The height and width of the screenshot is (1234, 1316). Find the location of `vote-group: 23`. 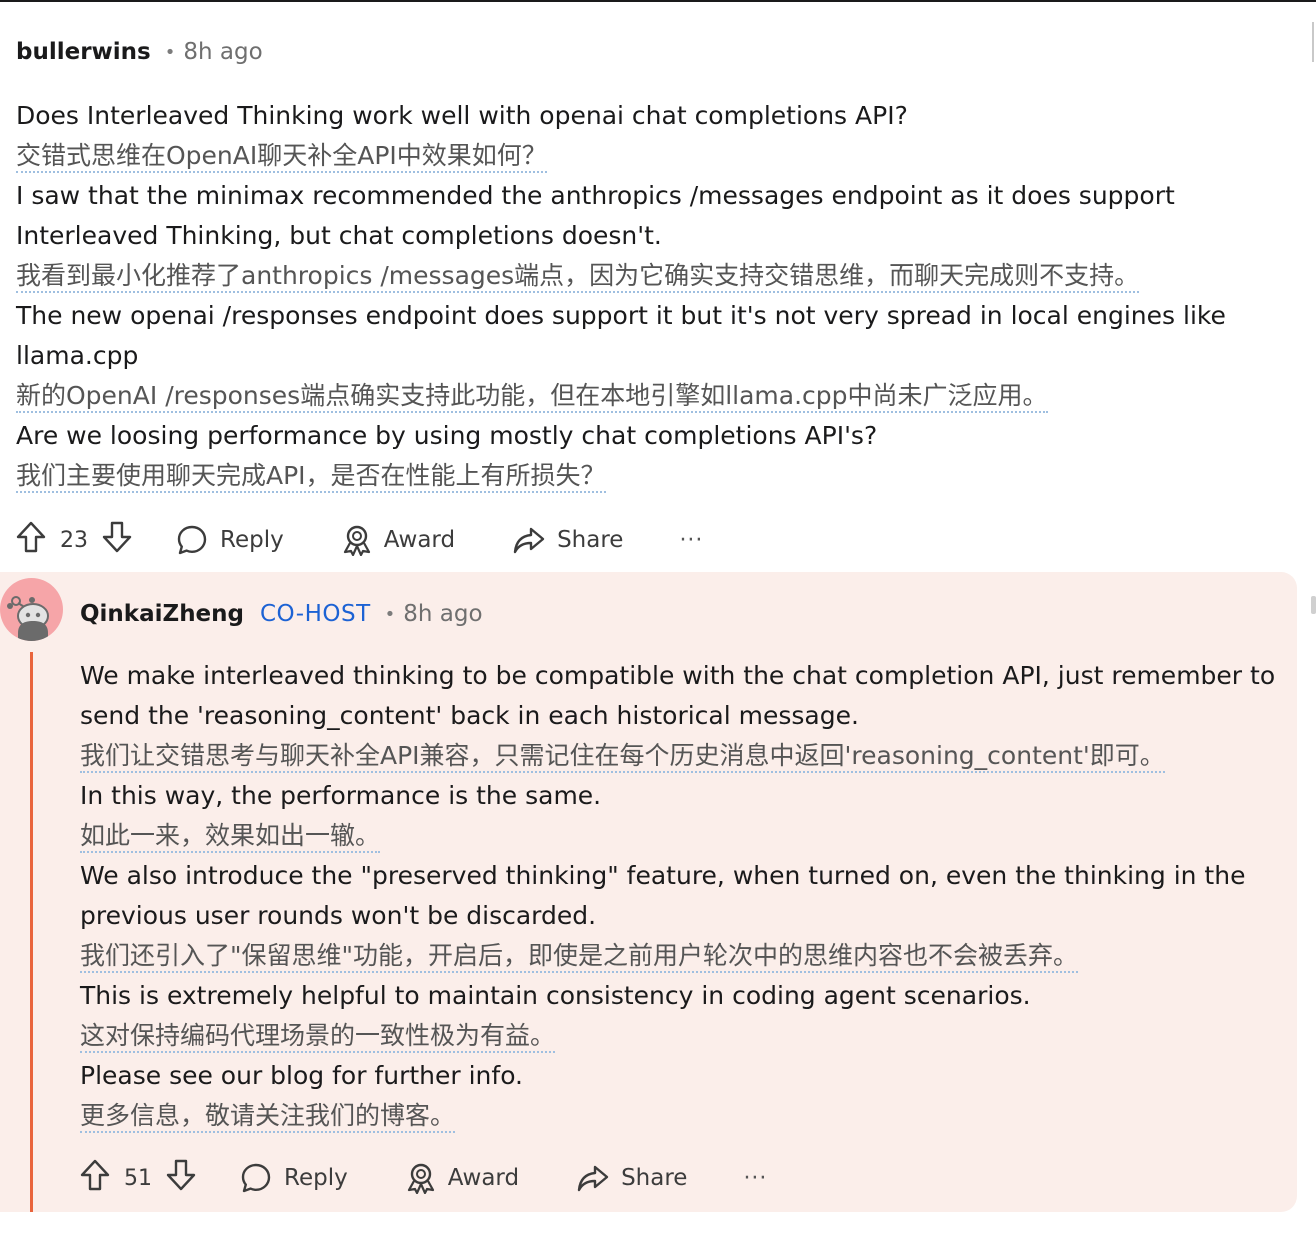

vote-group: 23 is located at coordinates (74, 540).